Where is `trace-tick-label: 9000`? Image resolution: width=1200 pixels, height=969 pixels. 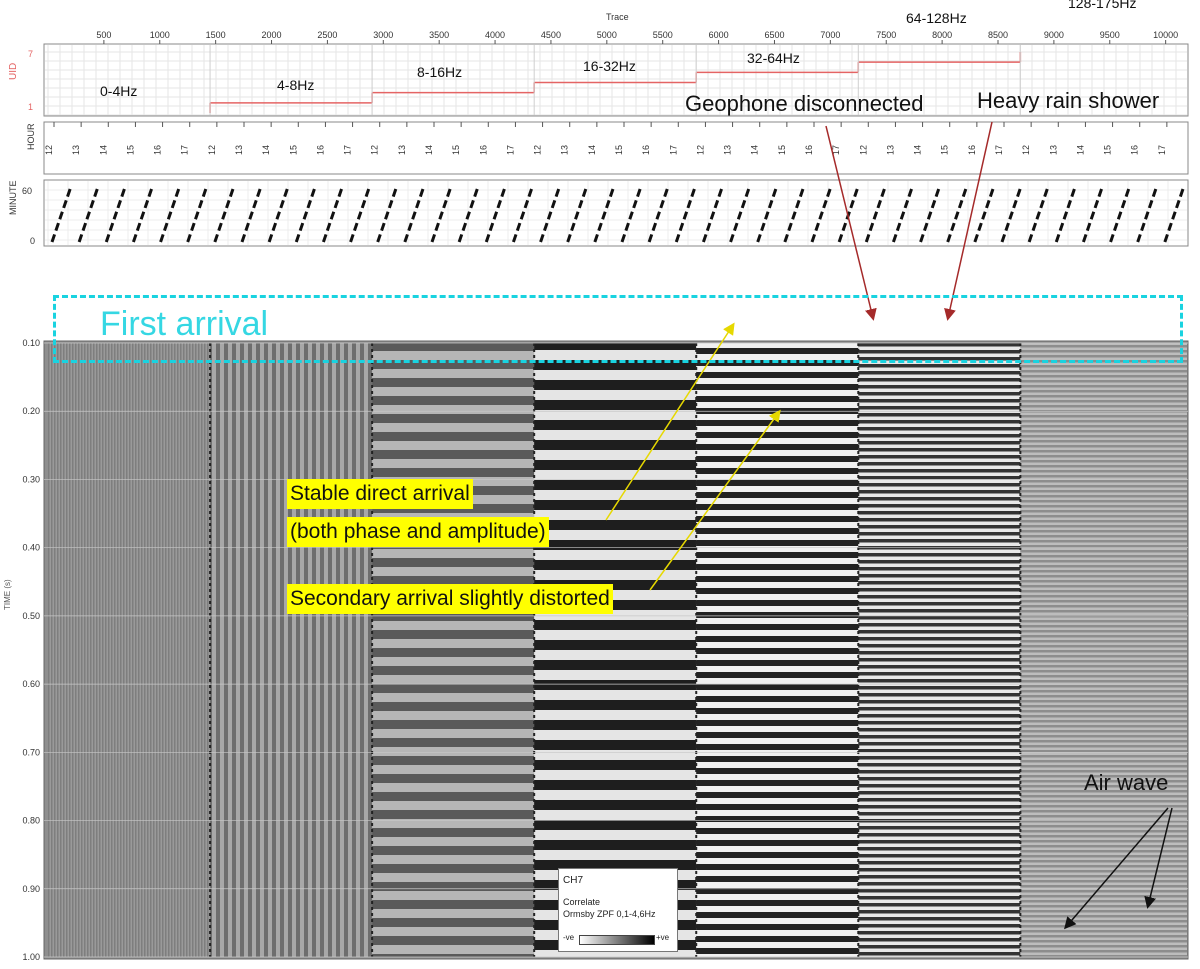 trace-tick-label: 9000 is located at coordinates (1054, 35).